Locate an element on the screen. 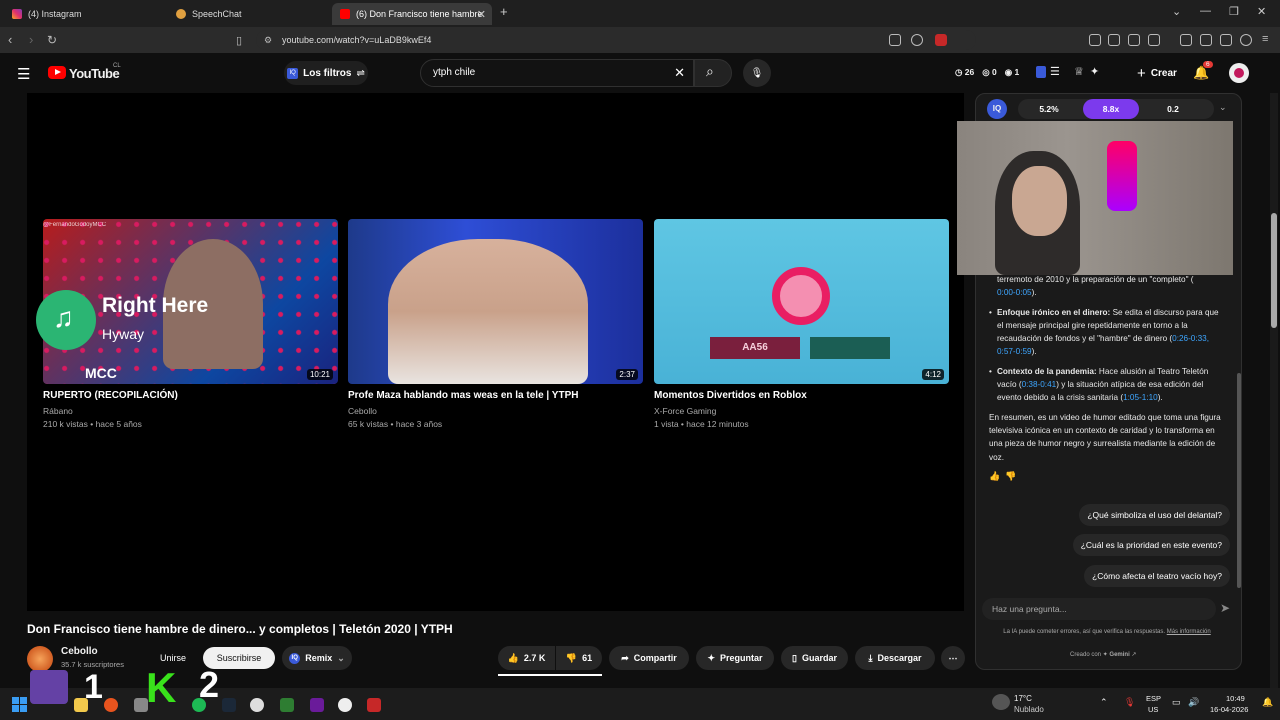 Image resolution: width=1280 pixels, height=720 pixels. microphone-tray-icon: 🎙 is located at coordinates (1129, 702).